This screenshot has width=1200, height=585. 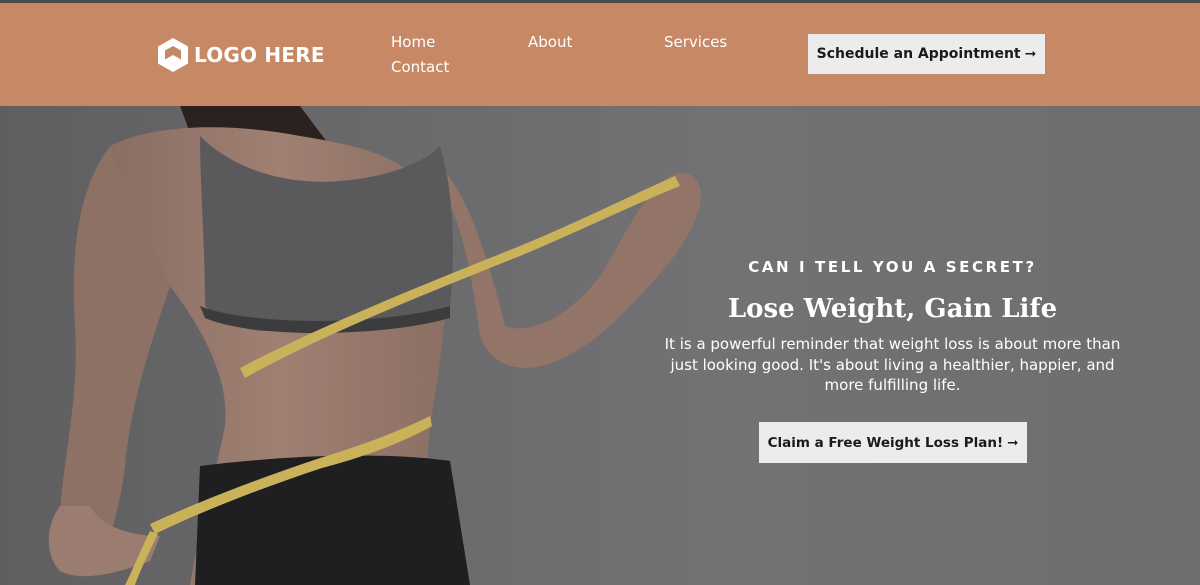 What do you see at coordinates (413, 42) in the screenshot?
I see `nav-home: Home` at bounding box center [413, 42].